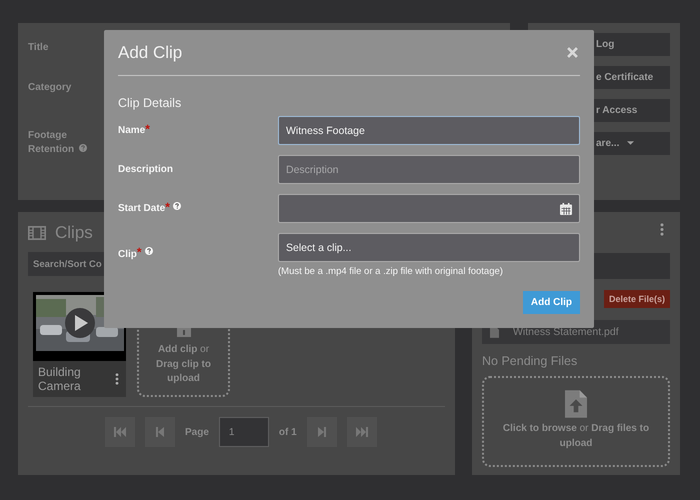 Image resolution: width=700 pixels, height=500 pixels. What do you see at coordinates (150, 103) in the screenshot?
I see `section-heading: Clip Details` at bounding box center [150, 103].